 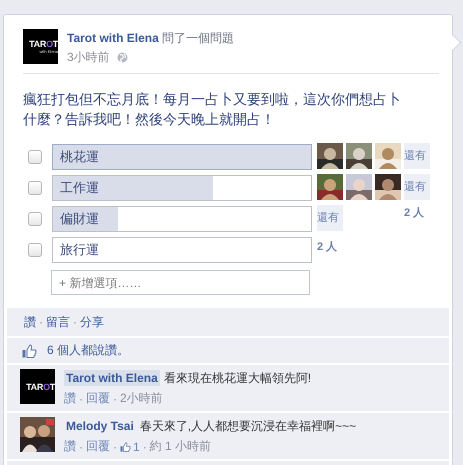 I want to click on commenter-name: Melody Tsai, so click(x=100, y=426).